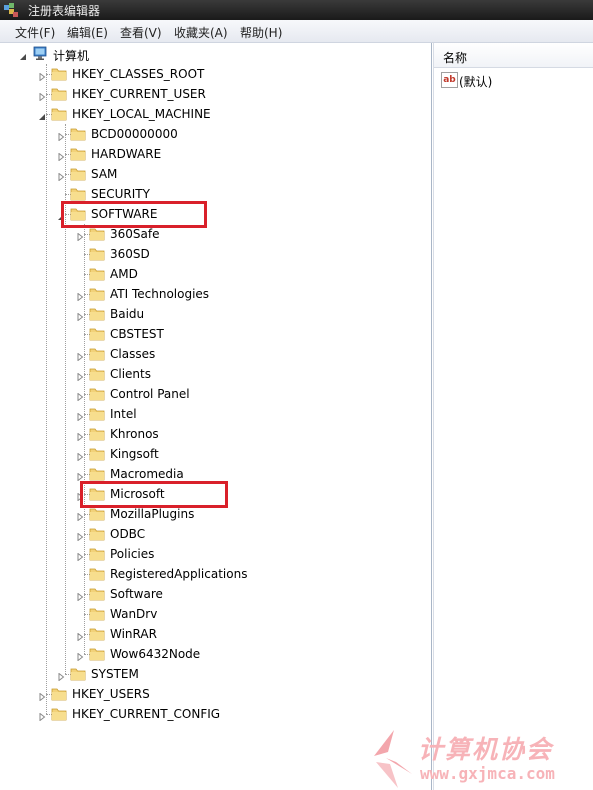 This screenshot has height=790, width=593. I want to click on menu-edit: 编辑(E), so click(87, 32).